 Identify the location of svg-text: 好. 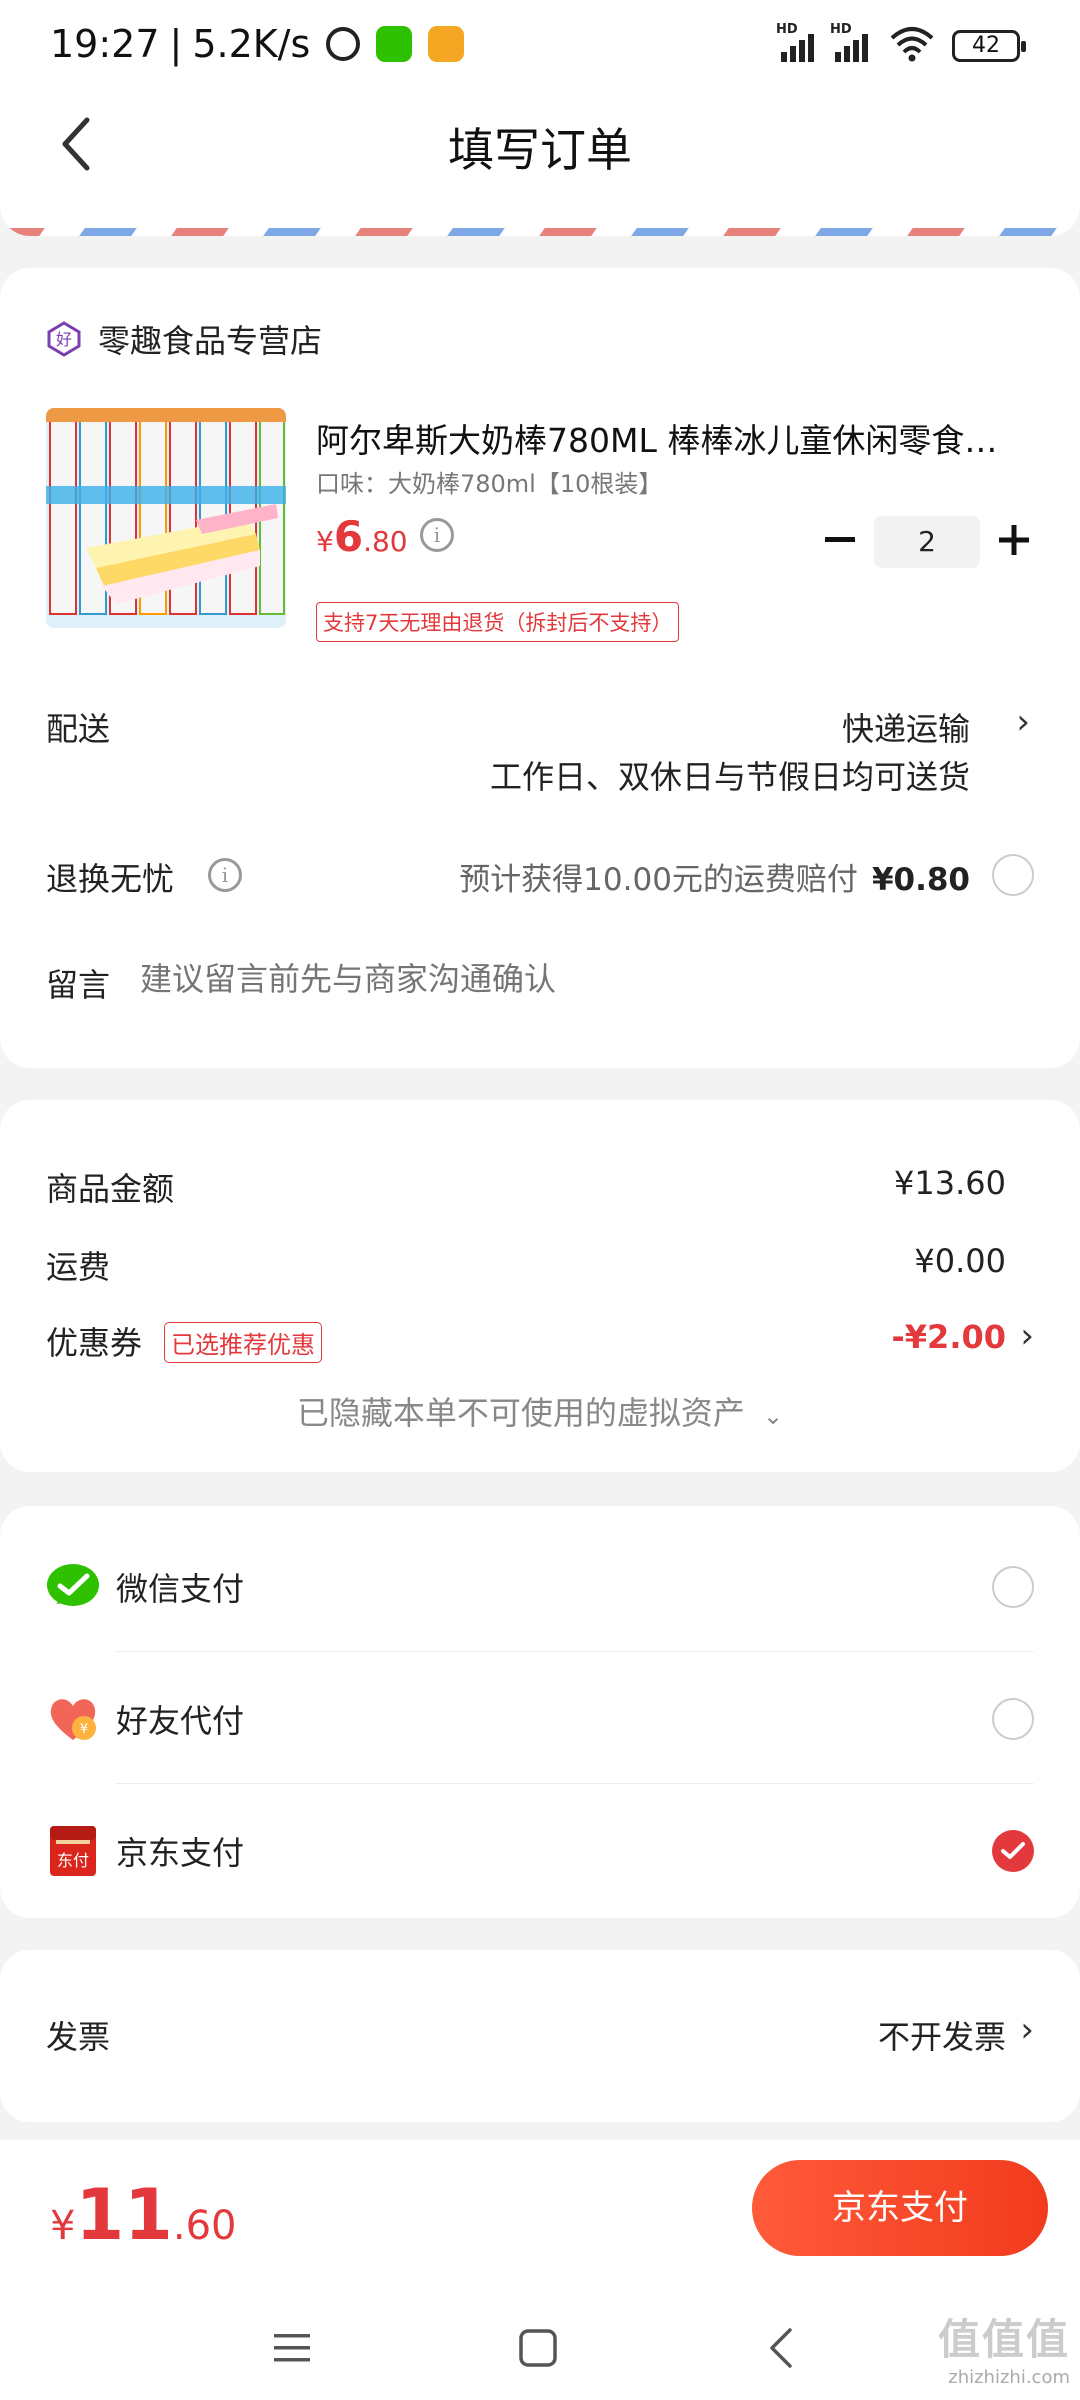
(64, 339).